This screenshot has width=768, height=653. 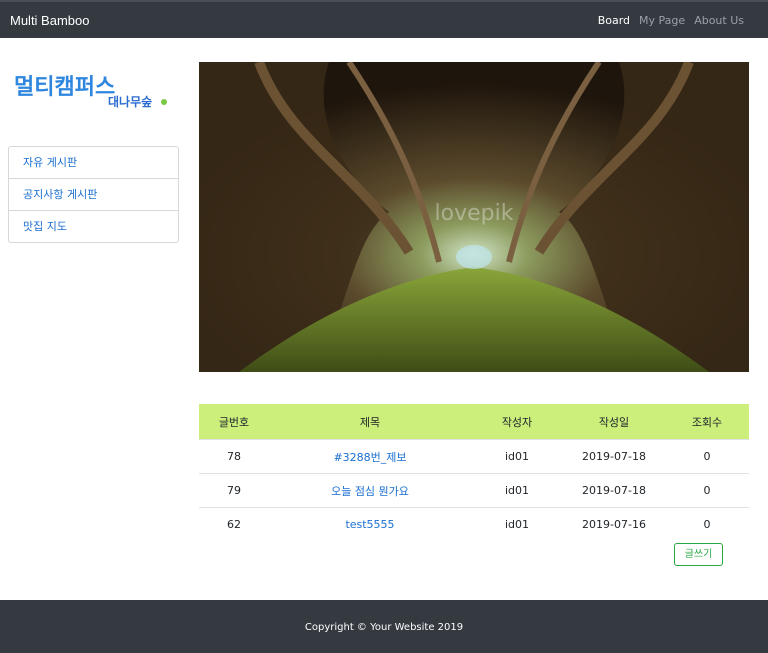 What do you see at coordinates (614, 20) in the screenshot?
I see `nav-board: Board` at bounding box center [614, 20].